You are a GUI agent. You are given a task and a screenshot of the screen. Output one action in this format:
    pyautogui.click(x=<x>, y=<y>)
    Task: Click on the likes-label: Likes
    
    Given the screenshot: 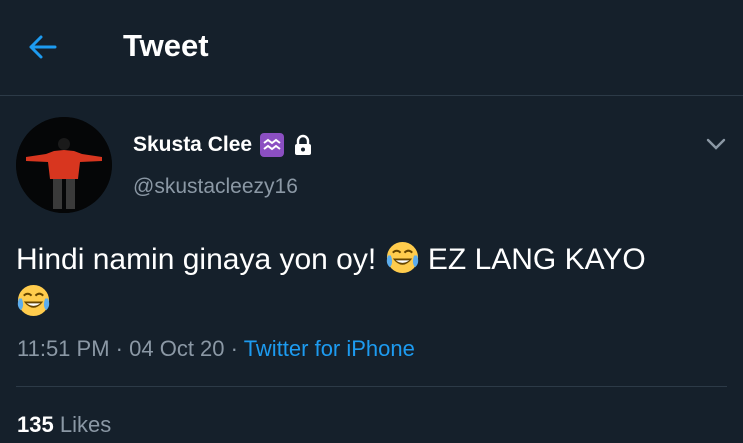 What is the action you would take?
    pyautogui.click(x=85, y=424)
    